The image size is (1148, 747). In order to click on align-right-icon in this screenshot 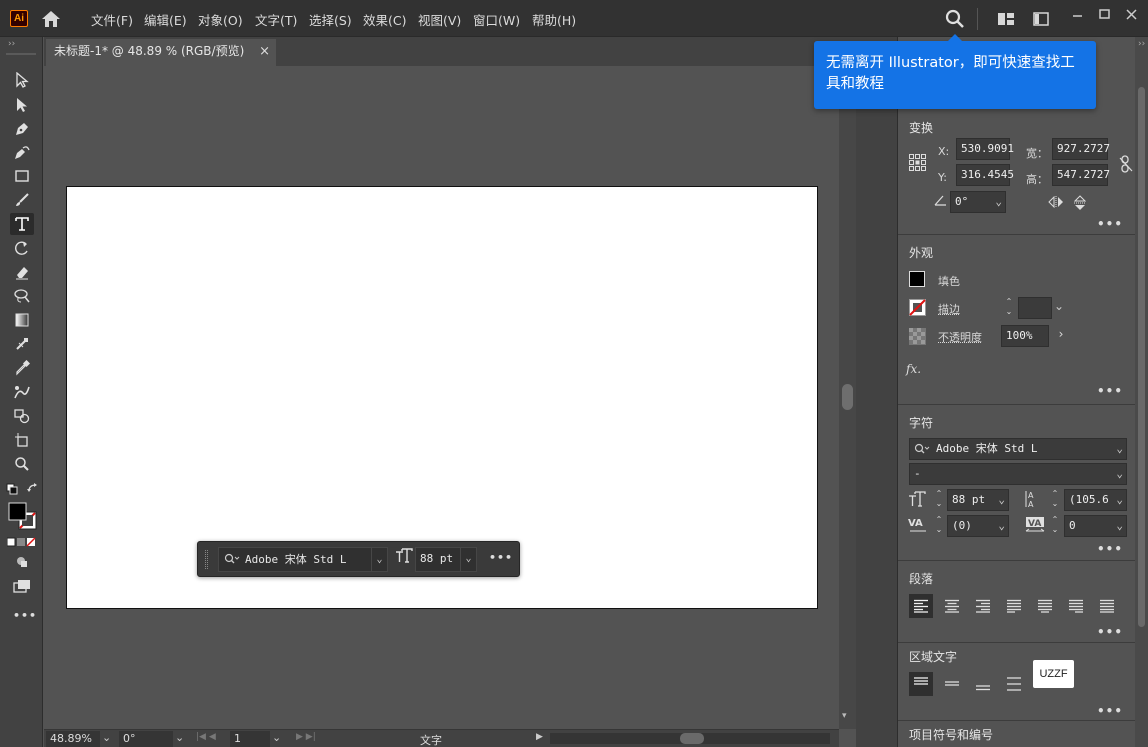, I will do `click(983, 606)`.